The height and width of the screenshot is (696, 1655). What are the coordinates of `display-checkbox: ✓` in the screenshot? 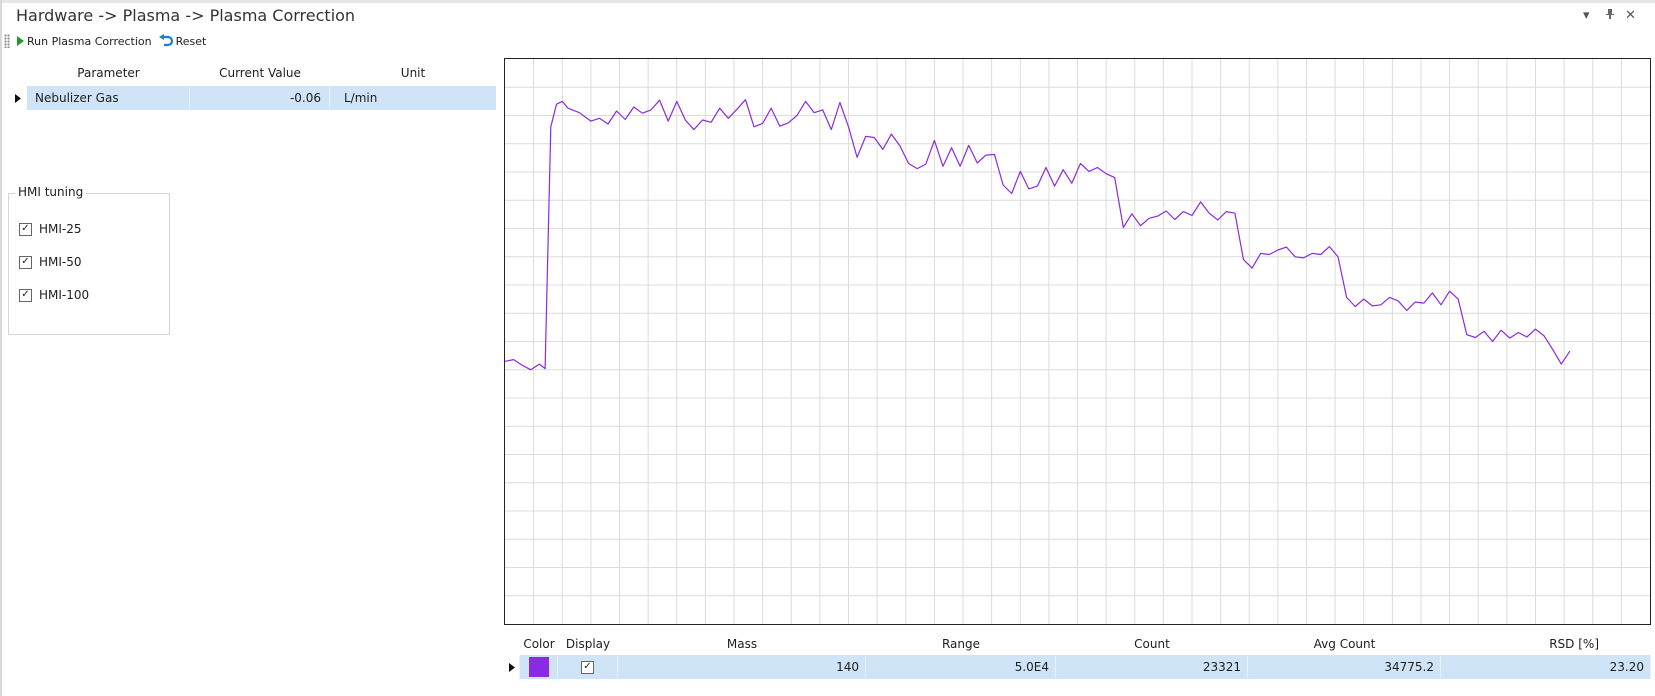 It's located at (587, 667).